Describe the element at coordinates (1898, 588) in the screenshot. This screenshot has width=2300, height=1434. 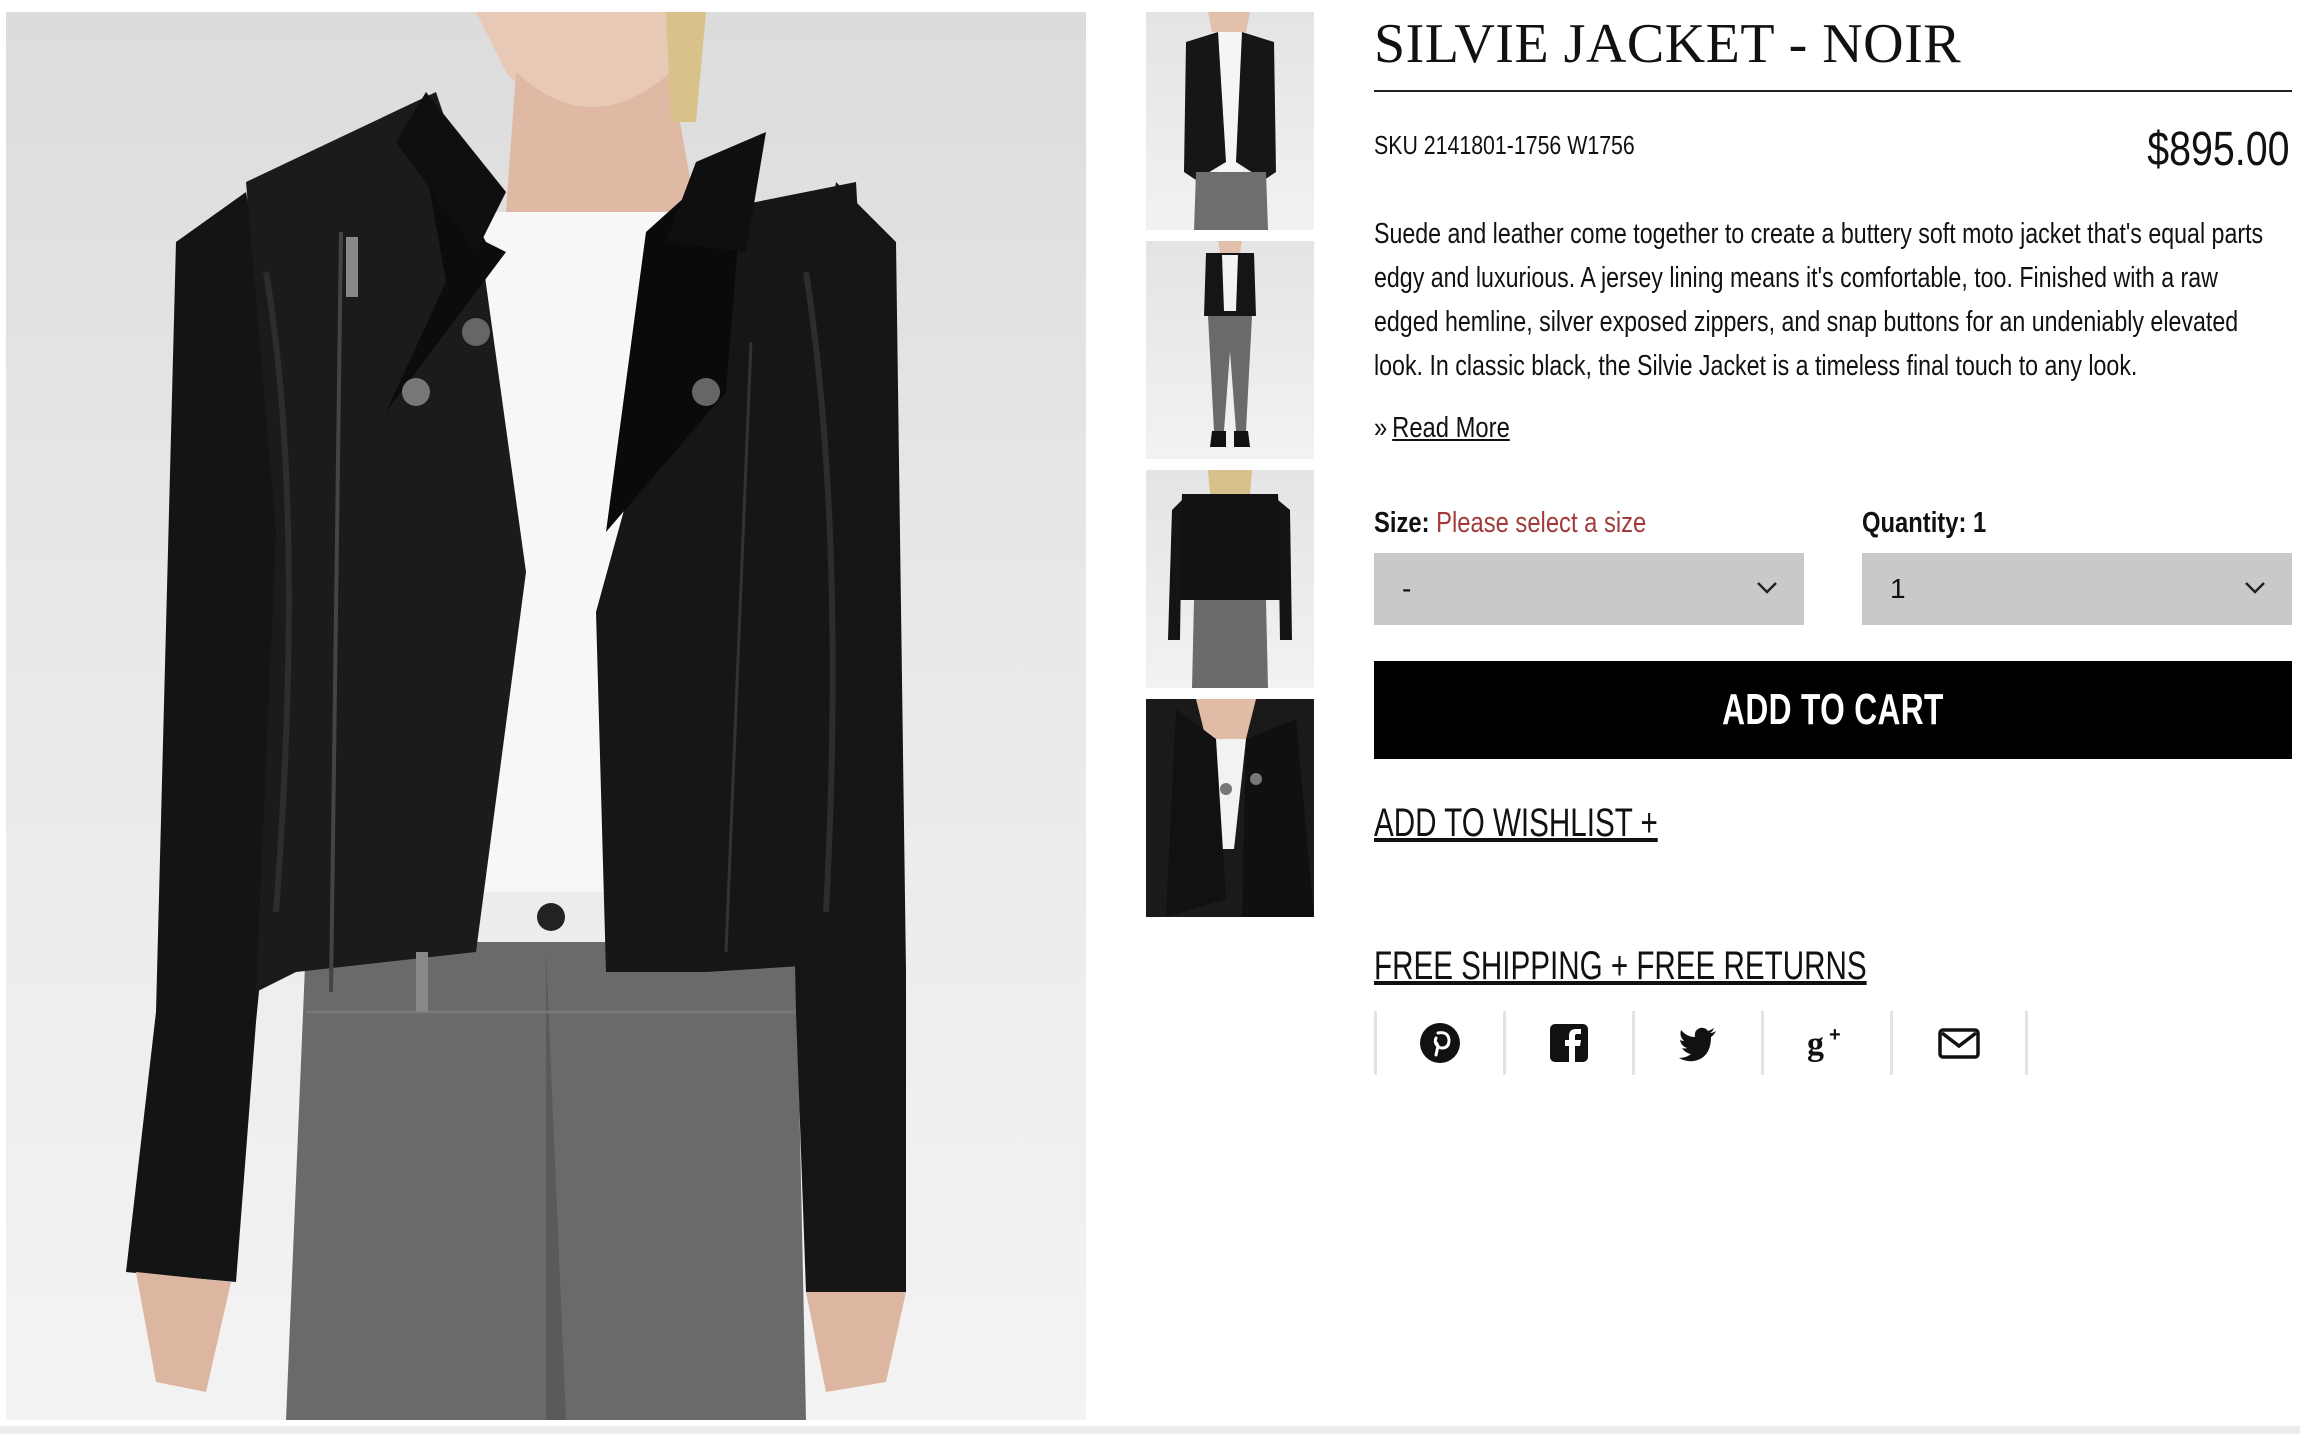
I see `quantity-select-value: 1` at that location.